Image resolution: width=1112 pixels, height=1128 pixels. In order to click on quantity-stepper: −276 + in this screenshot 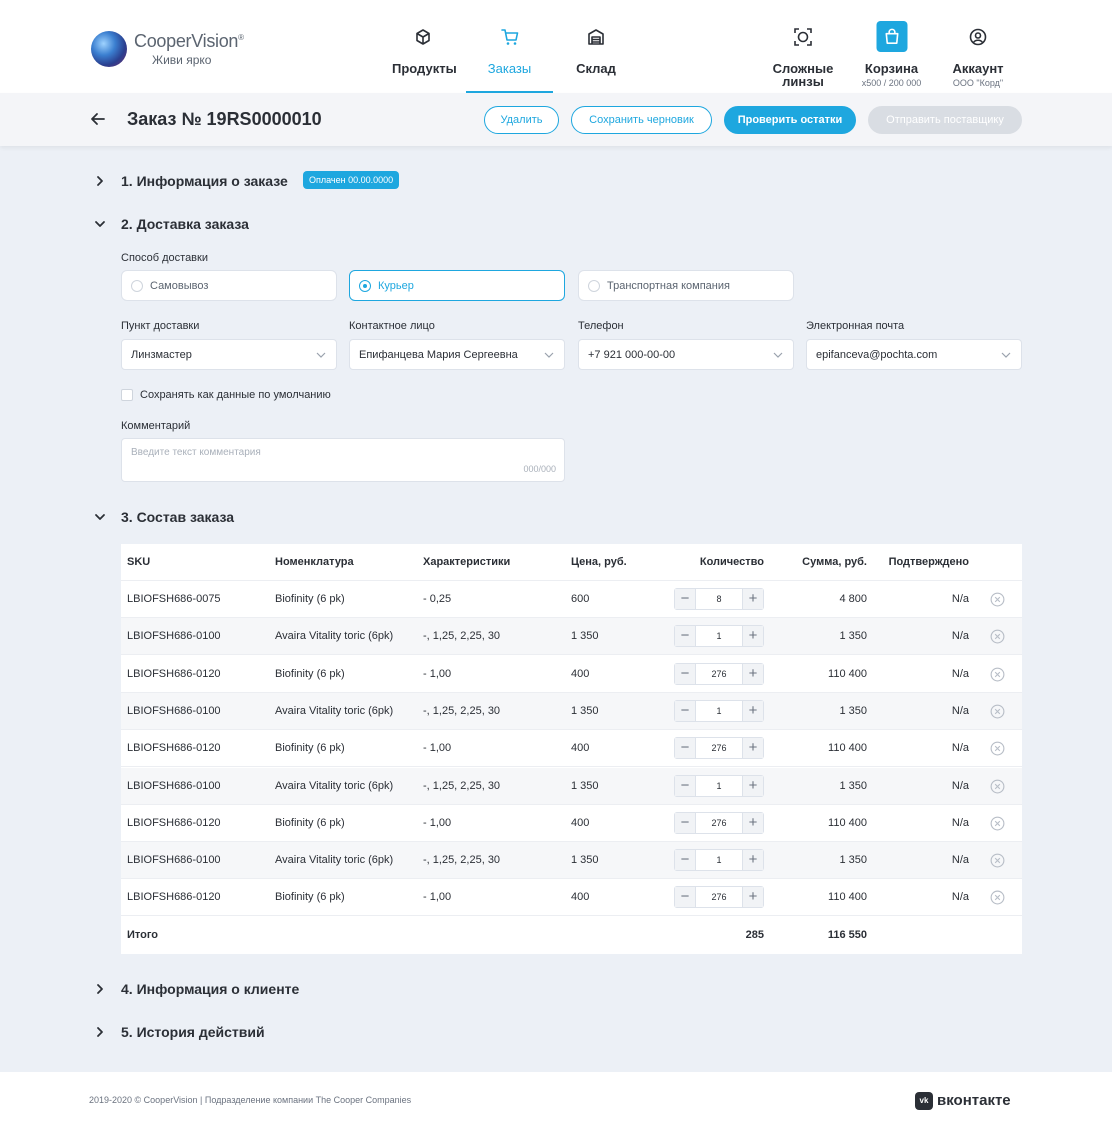, I will do `click(719, 673)`.